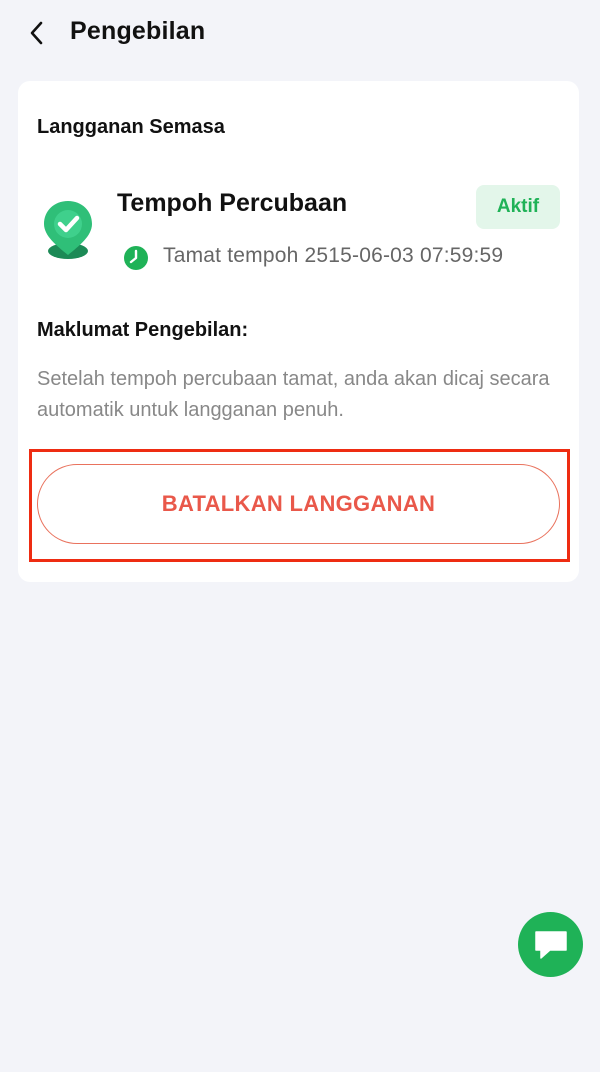  I want to click on cancel-subscription-button: BATALKAN LANGGANAN, so click(298, 504).